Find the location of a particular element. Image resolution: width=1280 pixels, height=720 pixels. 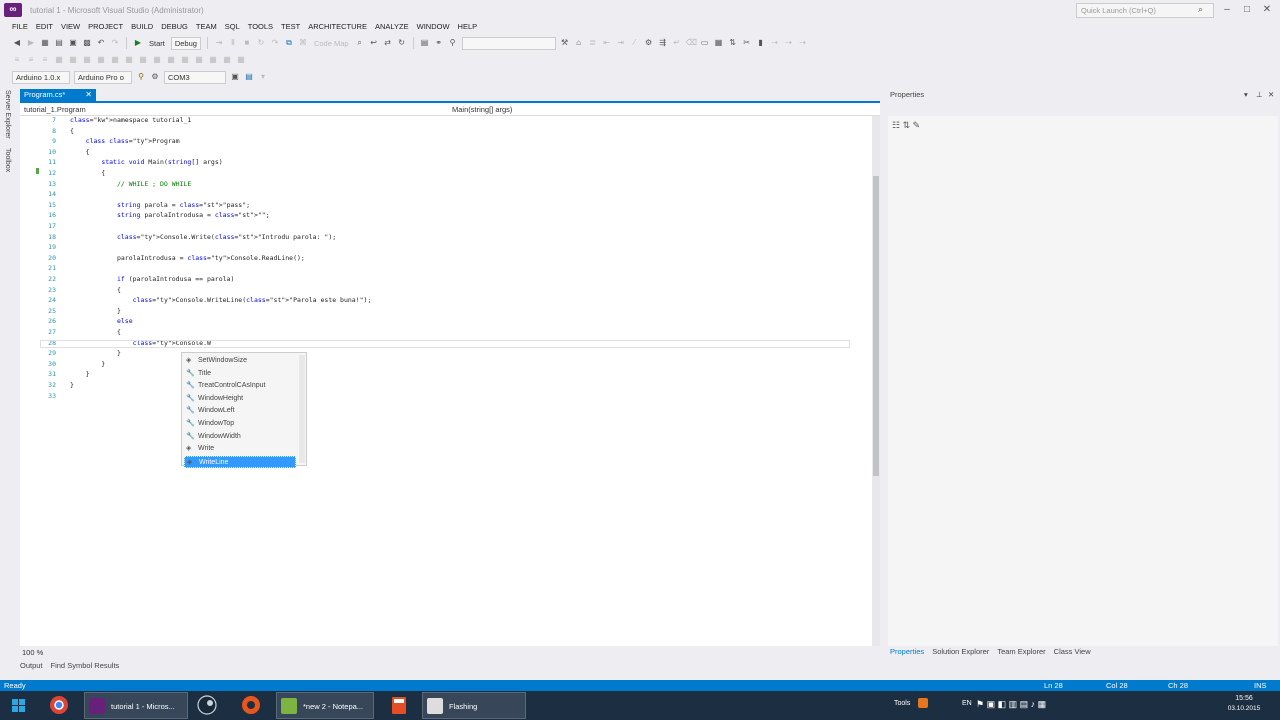

format-icon: ≣ is located at coordinates (593, 43).